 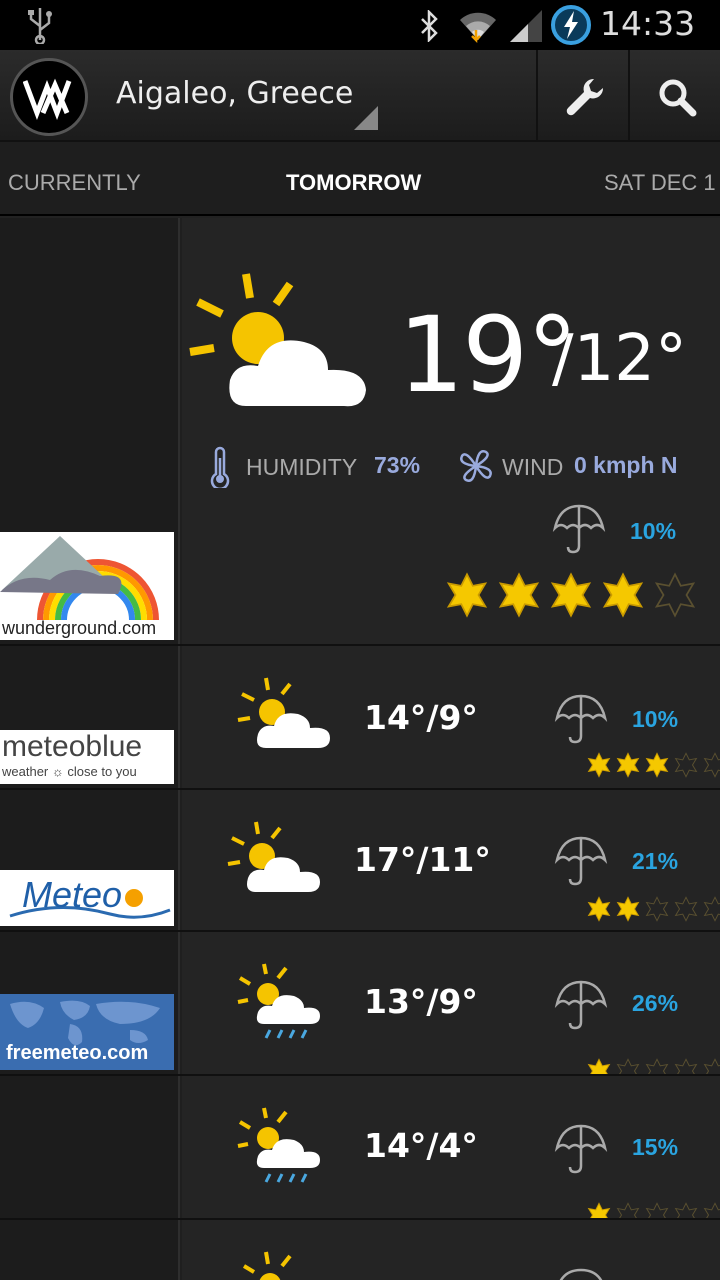 I want to click on battery-charging-icon, so click(x=571, y=25).